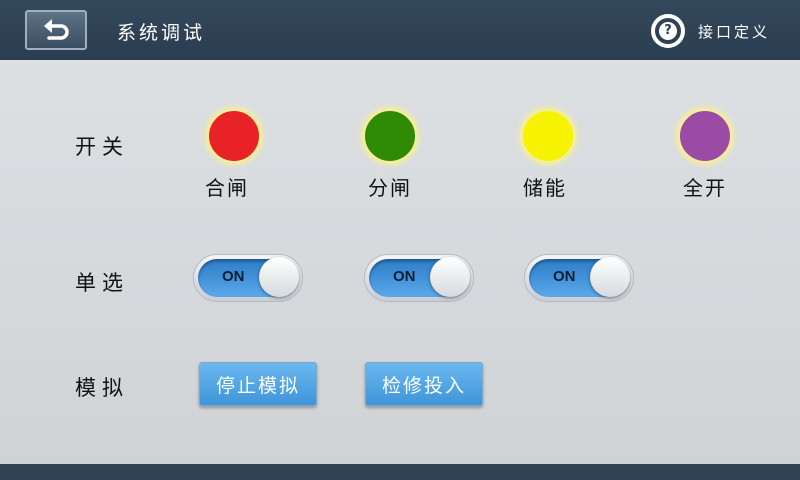  Describe the element at coordinates (234, 136) in the screenshot. I see `close-indicator-lamp` at that location.